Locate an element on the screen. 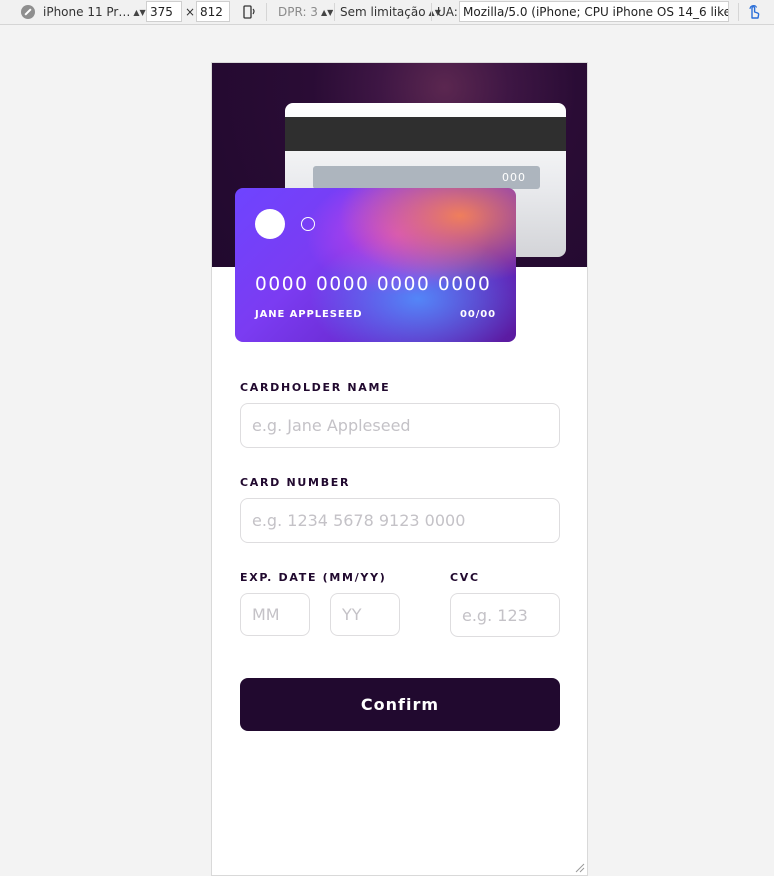 This screenshot has height=876, width=774. device-select: iPhone 11 Pr… ▲▼ is located at coordinates (83, 12).